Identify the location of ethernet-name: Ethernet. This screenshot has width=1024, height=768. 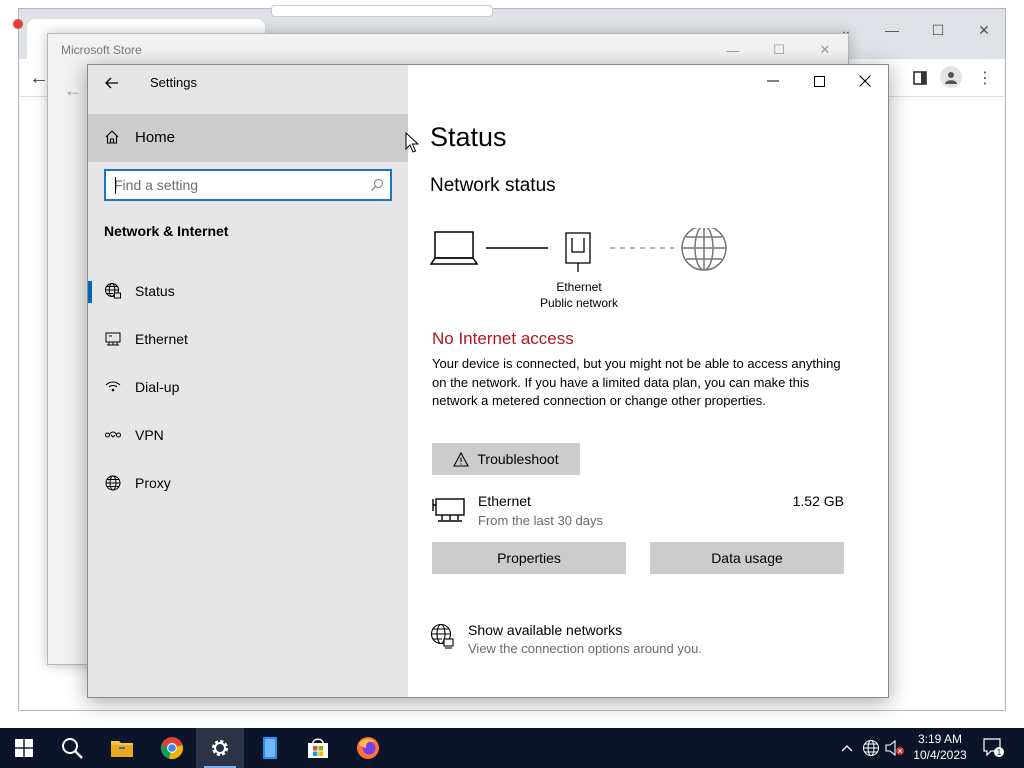
(504, 501).